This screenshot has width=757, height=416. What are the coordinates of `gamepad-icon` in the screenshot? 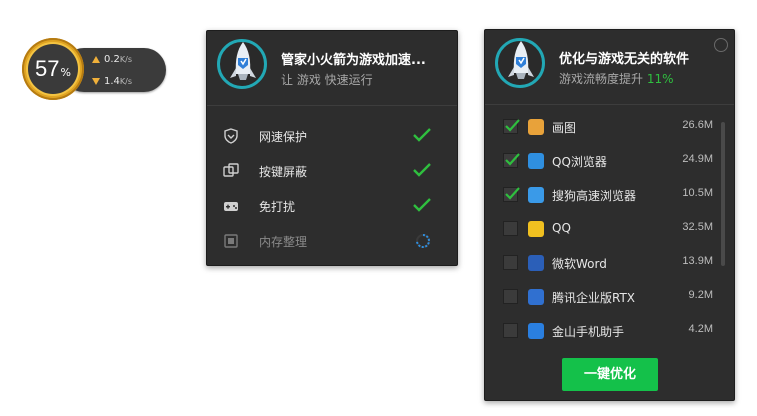 It's located at (231, 206).